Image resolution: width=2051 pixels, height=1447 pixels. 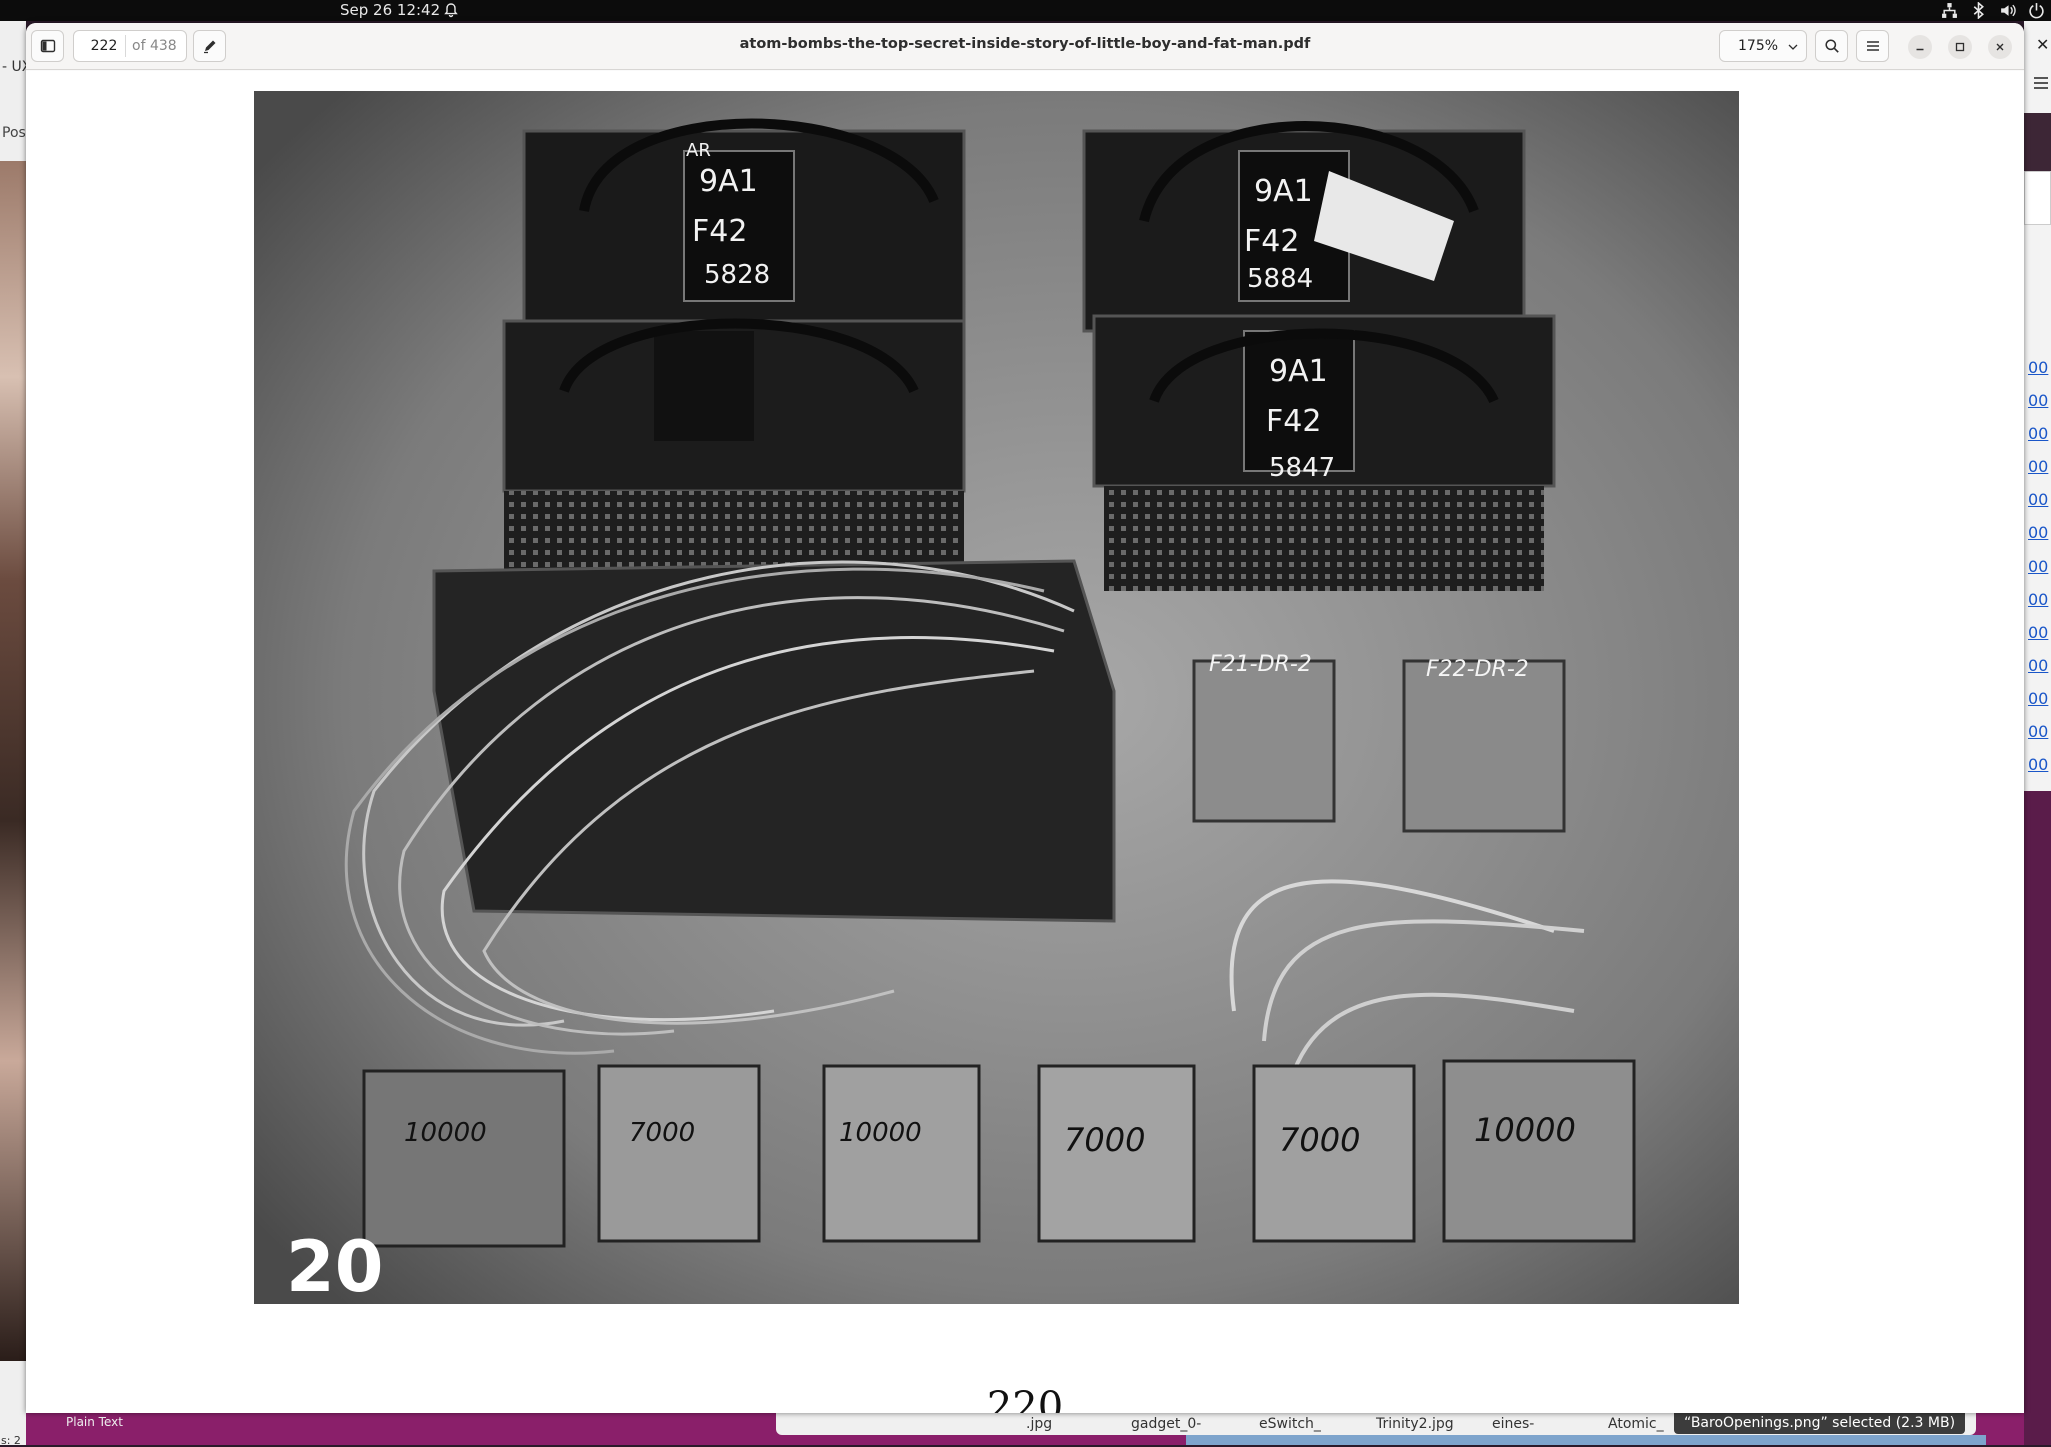 What do you see at coordinates (719, 231) in the screenshot?
I see `unit-1-model: F42` at bounding box center [719, 231].